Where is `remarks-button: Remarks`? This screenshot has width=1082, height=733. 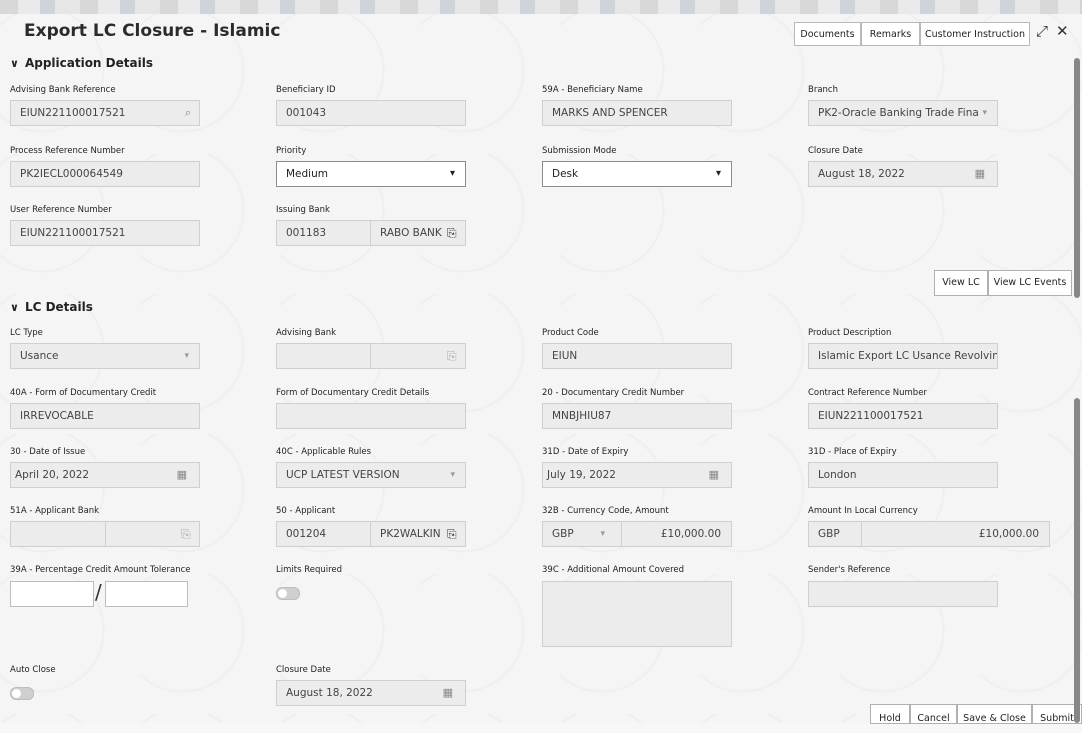
remarks-button: Remarks is located at coordinates (890, 34).